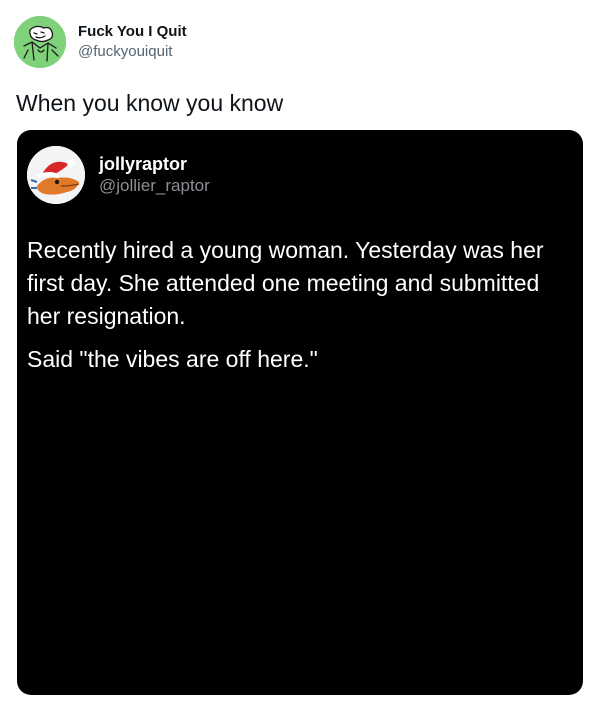  What do you see at coordinates (154, 185) in the screenshot?
I see `quoted-author-handle: @jollier_raptor` at bounding box center [154, 185].